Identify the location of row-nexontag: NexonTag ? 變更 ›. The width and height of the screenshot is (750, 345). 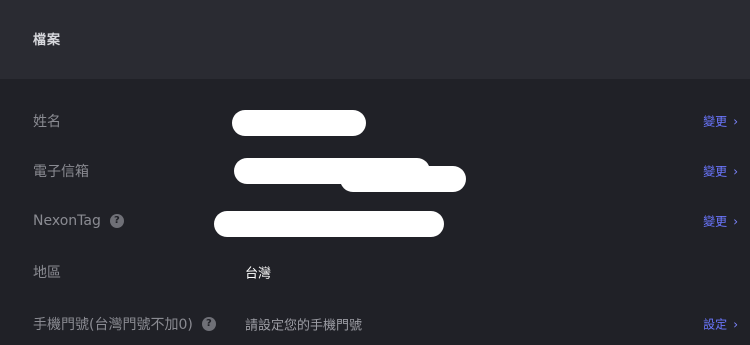
(375, 221).